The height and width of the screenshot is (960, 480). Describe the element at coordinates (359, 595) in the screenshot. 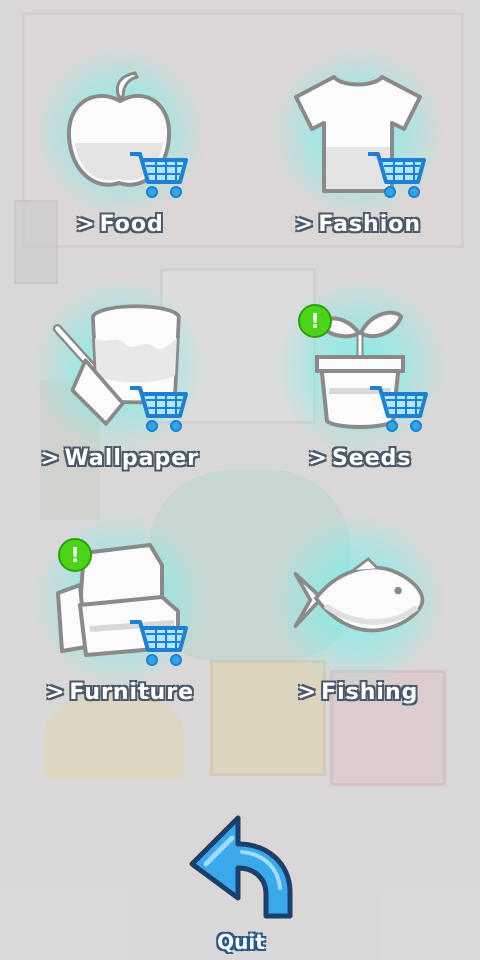

I see `fish-icon` at that location.